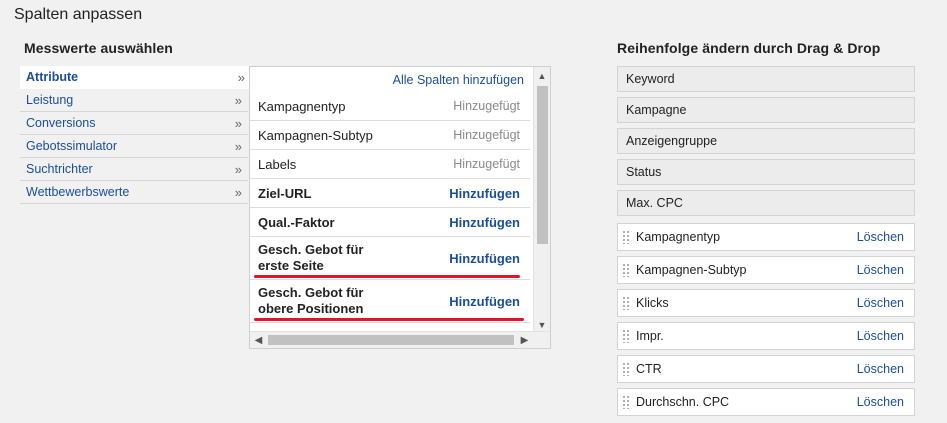 The width and height of the screenshot is (947, 423). I want to click on category-attribute: Attribute », so click(135, 77).